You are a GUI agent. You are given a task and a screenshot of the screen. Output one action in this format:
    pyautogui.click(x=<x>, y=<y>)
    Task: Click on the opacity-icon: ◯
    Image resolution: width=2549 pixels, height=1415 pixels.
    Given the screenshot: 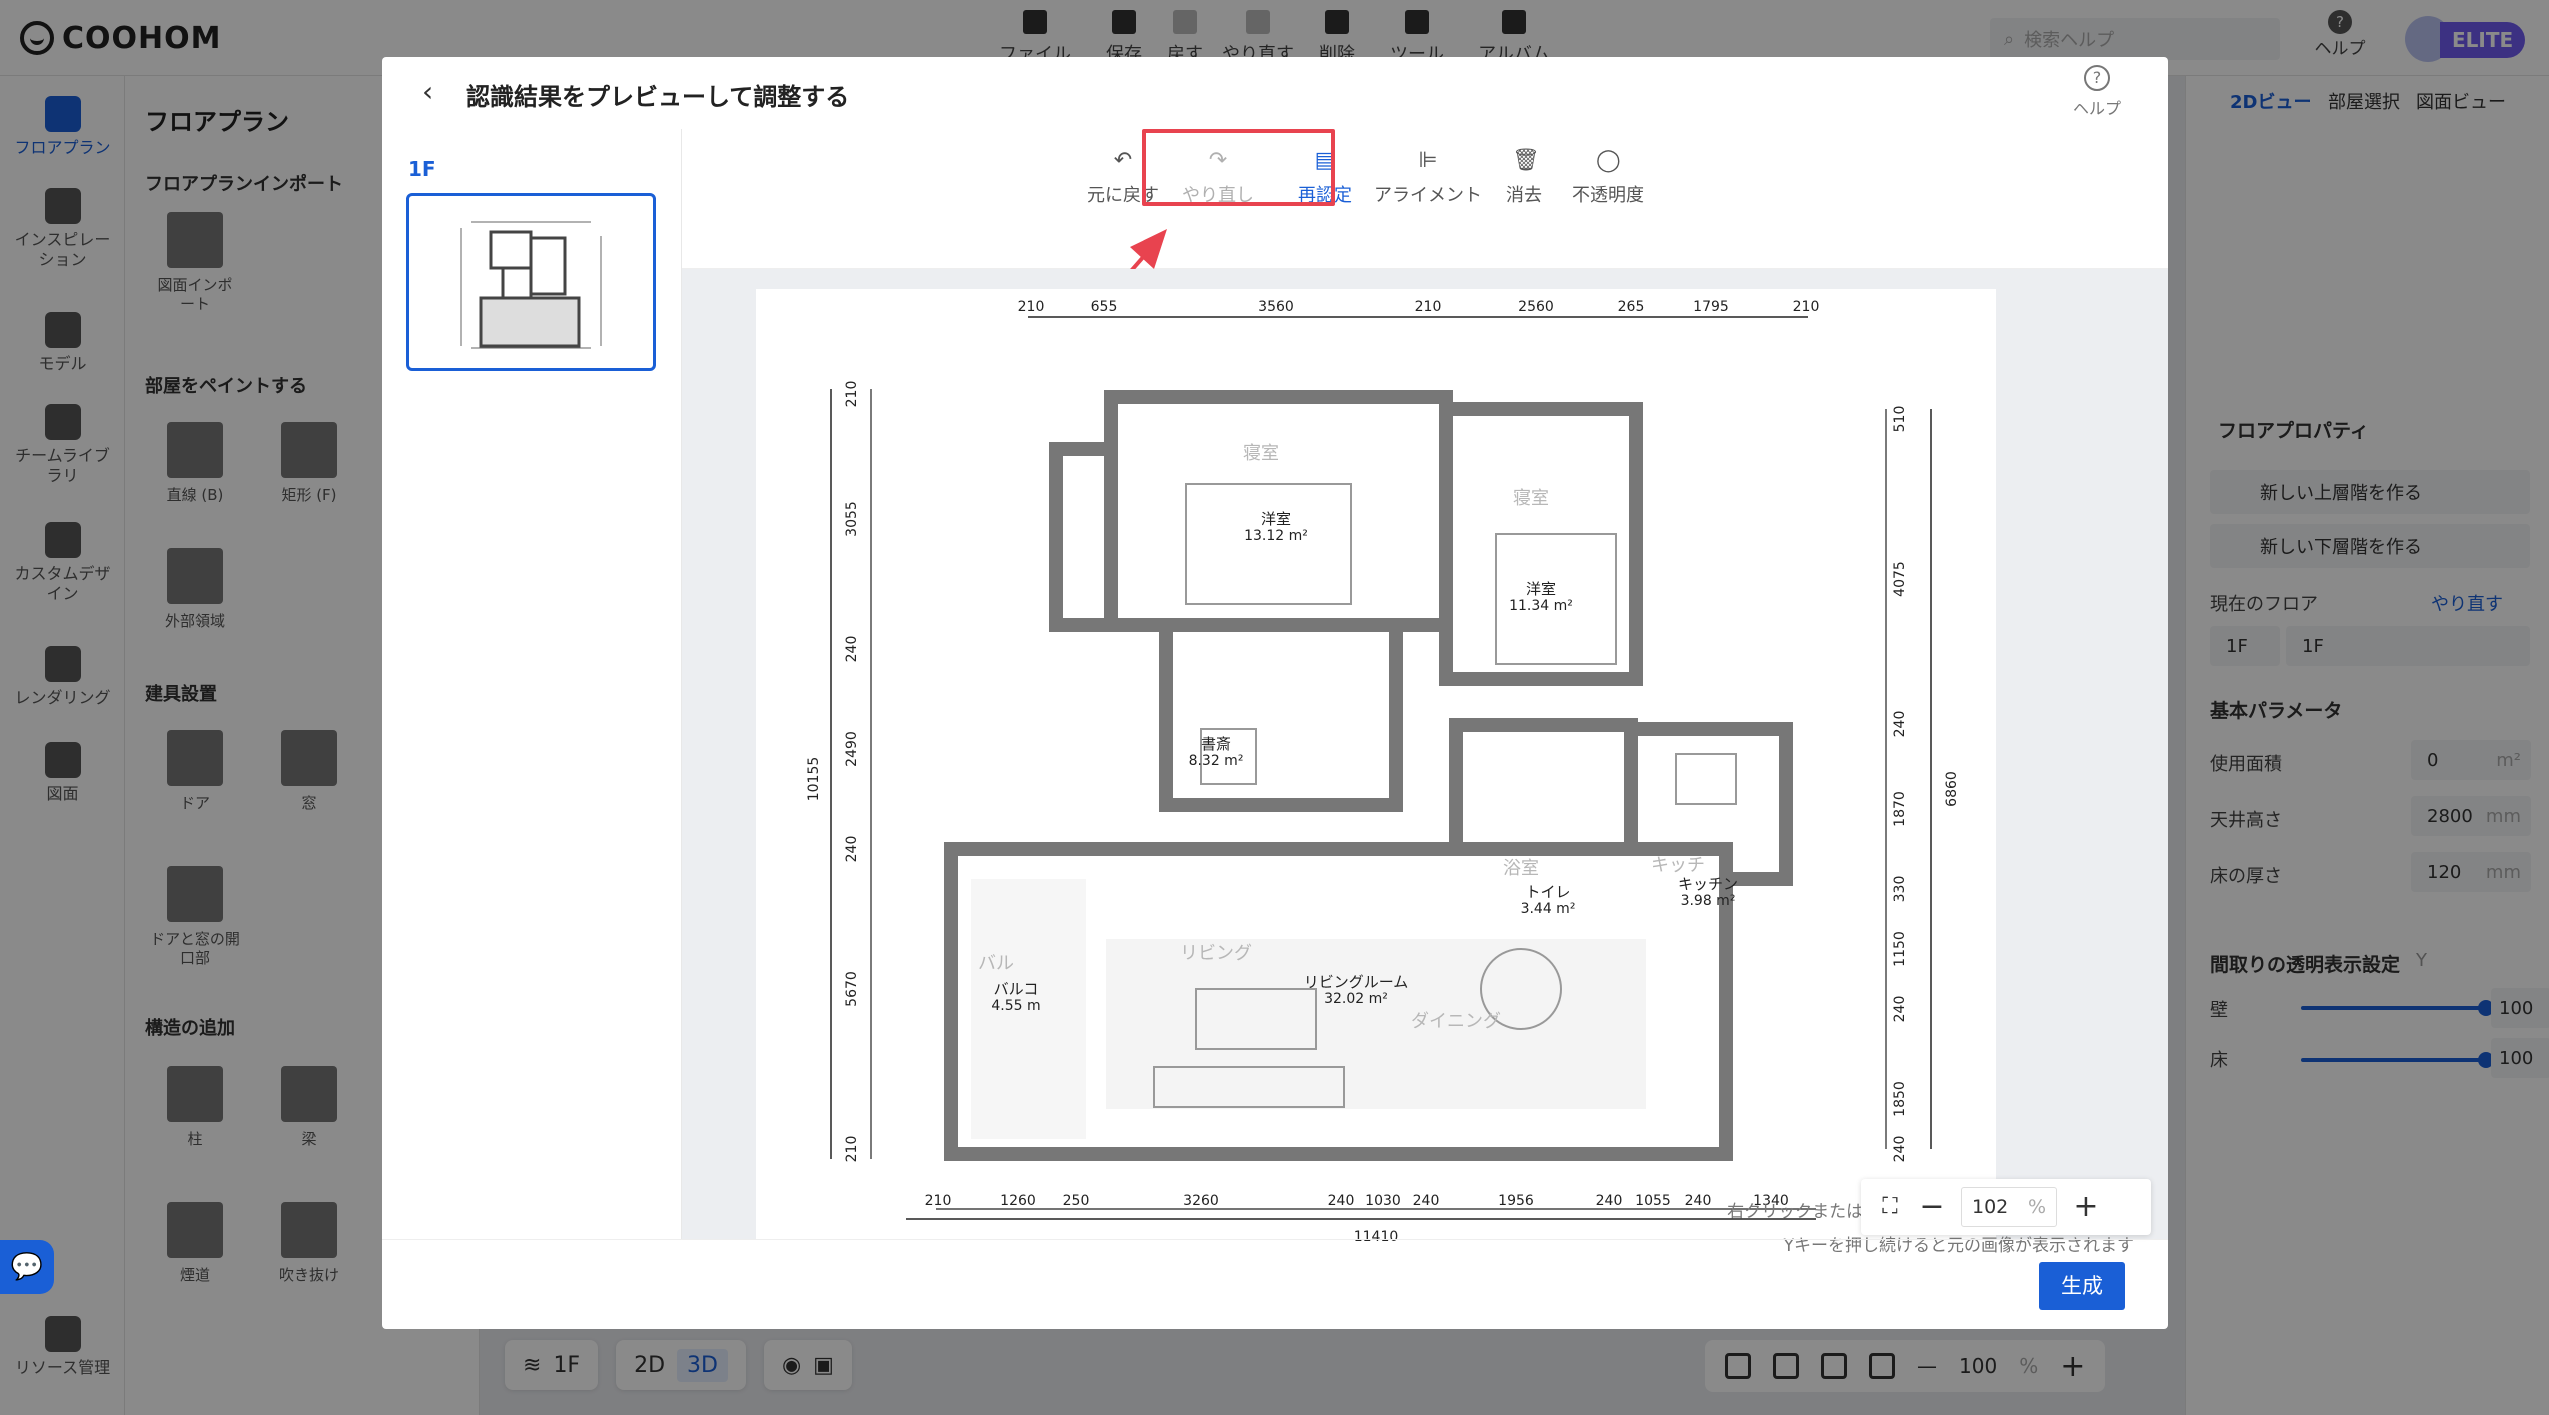 What is the action you would take?
    pyautogui.click(x=1608, y=160)
    